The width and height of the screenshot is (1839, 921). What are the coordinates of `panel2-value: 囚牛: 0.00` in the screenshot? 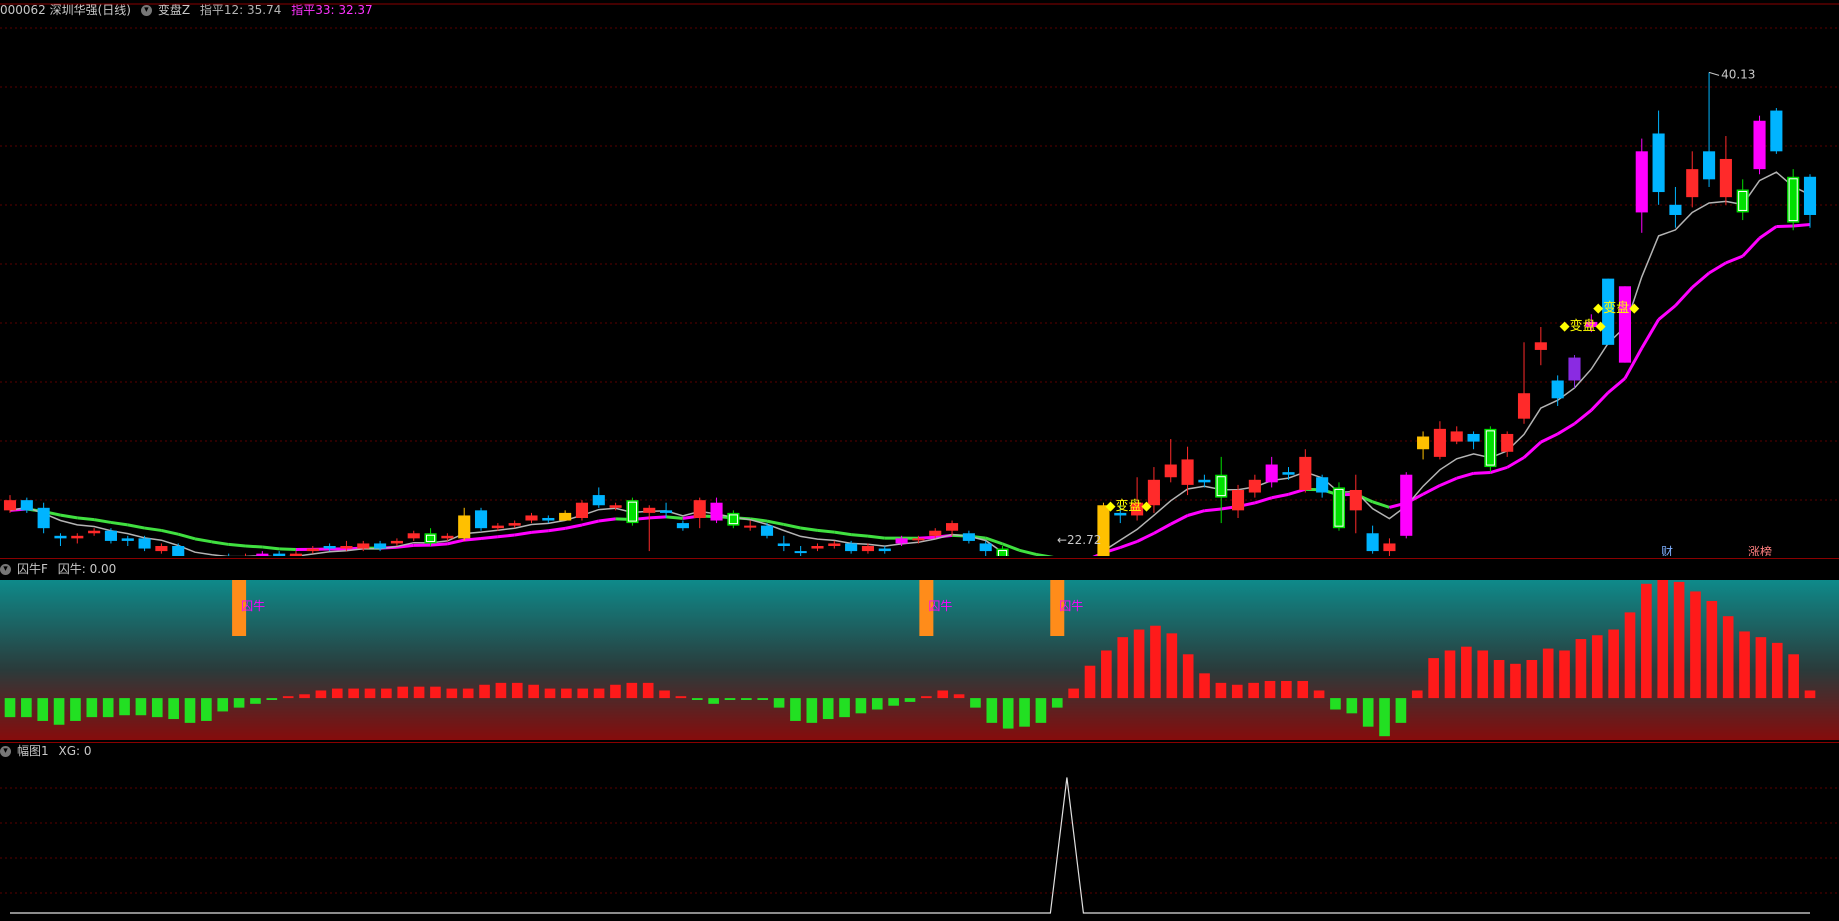 It's located at (87, 569).